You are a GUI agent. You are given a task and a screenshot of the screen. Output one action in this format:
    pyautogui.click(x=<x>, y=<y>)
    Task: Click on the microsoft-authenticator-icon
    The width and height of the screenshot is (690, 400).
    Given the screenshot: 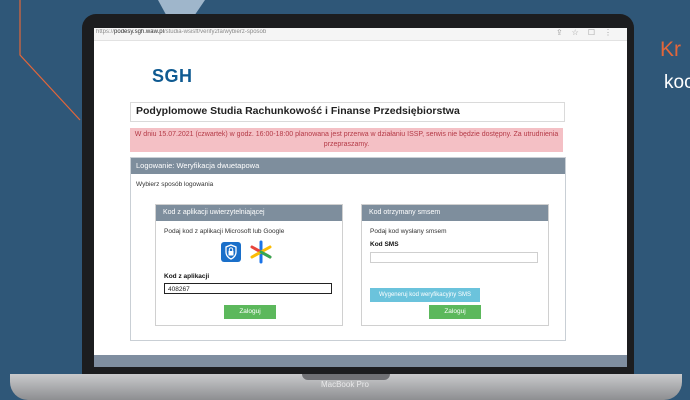 What is the action you would take?
    pyautogui.click(x=231, y=252)
    